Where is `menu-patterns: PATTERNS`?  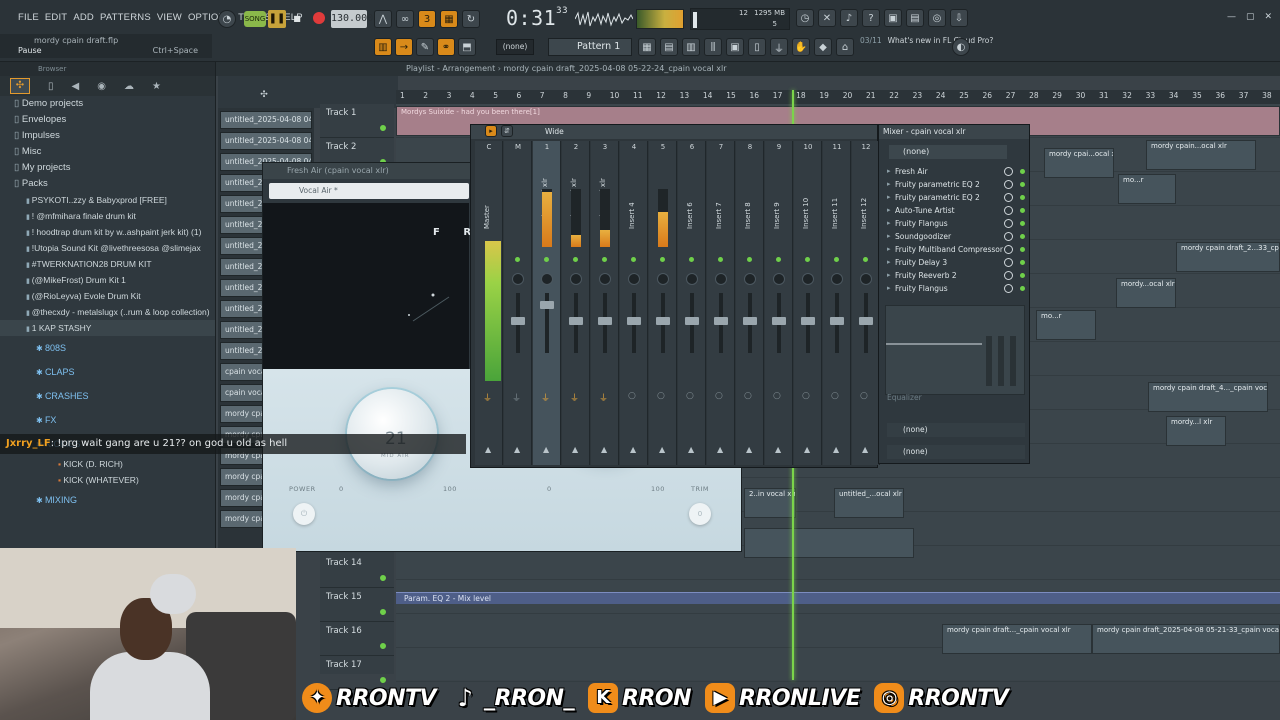
menu-patterns: PATTERNS is located at coordinates (125, 17).